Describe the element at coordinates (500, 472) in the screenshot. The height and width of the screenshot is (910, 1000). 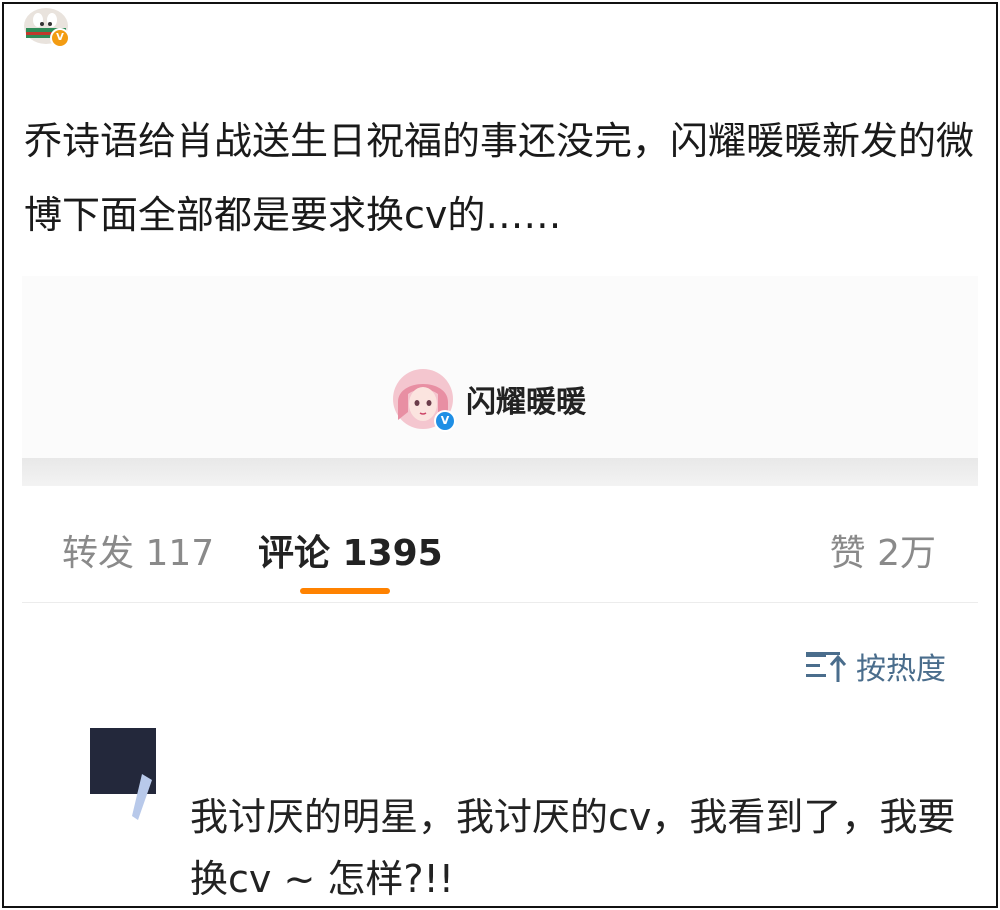
I see `divider` at that location.